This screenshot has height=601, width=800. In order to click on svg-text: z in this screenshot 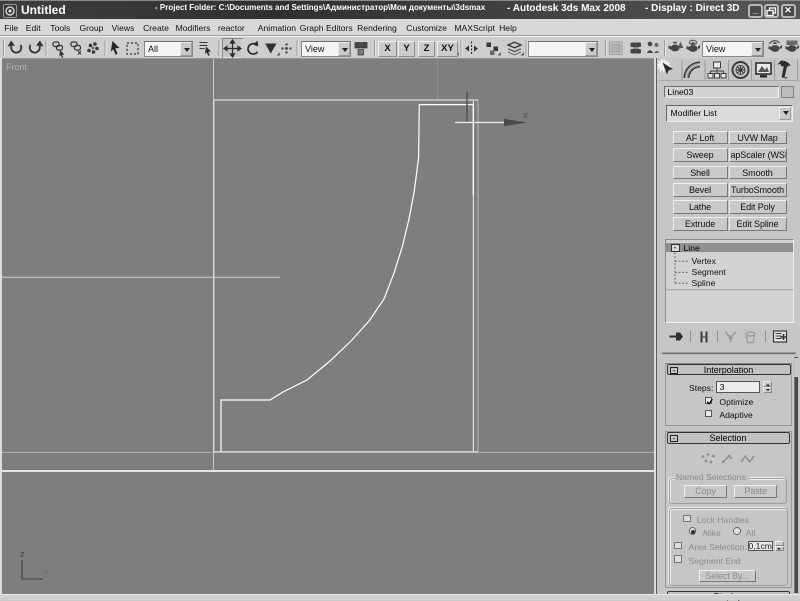, I will do `click(22, 554)`.